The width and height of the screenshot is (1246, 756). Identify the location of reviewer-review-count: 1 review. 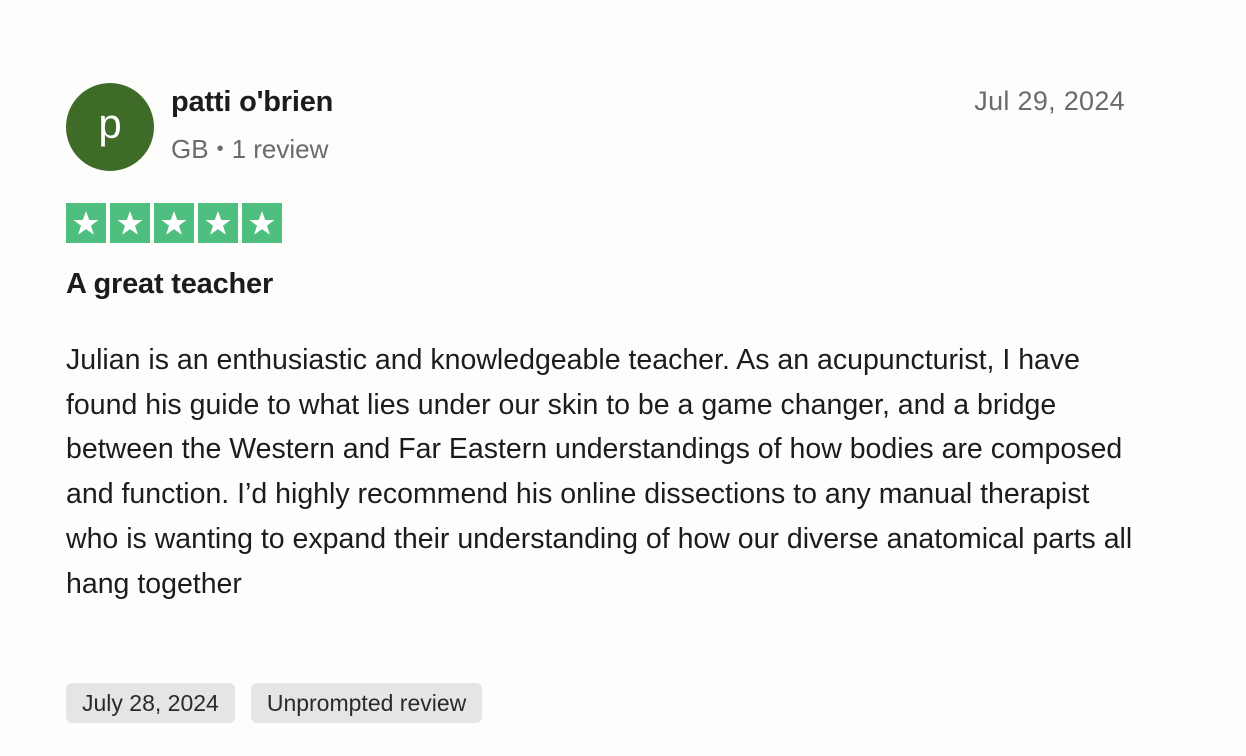
(280, 149).